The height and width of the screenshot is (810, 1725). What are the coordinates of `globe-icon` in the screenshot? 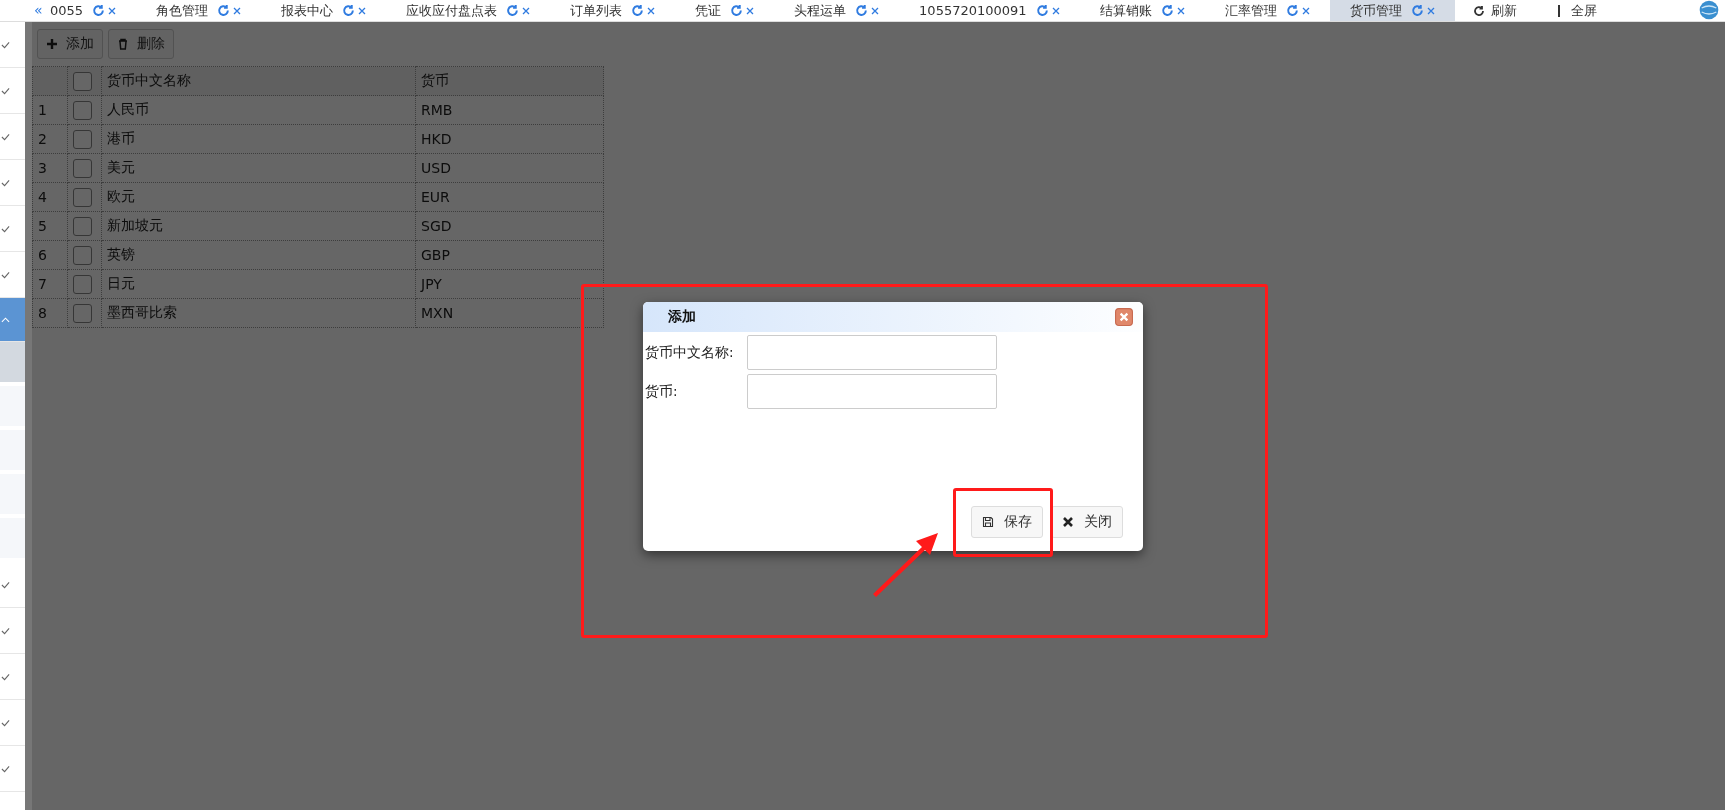 It's located at (1709, 10).